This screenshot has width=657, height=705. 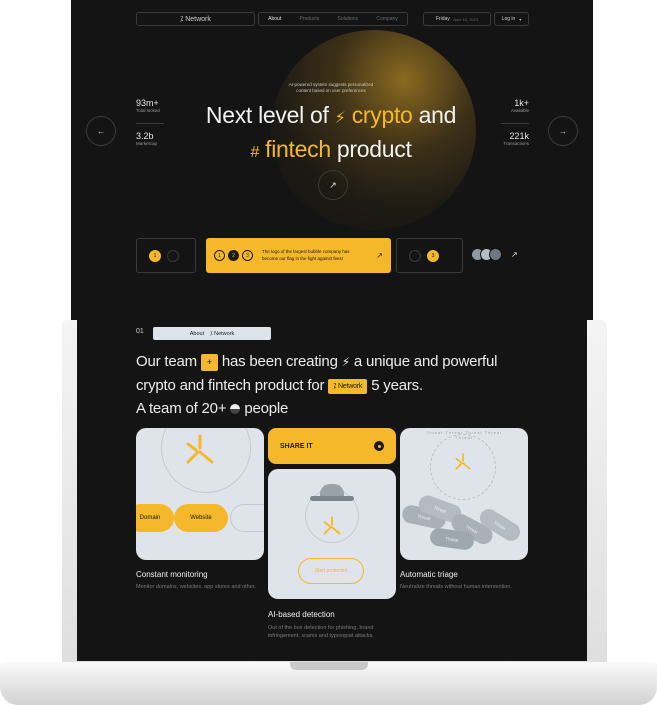 I want to click on title-part: product, so click(x=374, y=149).